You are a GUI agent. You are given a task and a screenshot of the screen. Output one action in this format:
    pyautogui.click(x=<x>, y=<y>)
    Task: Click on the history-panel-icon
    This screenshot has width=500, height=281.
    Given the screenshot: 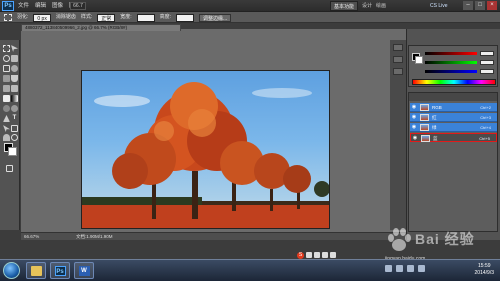 What is the action you would take?
    pyautogui.click(x=398, y=47)
    